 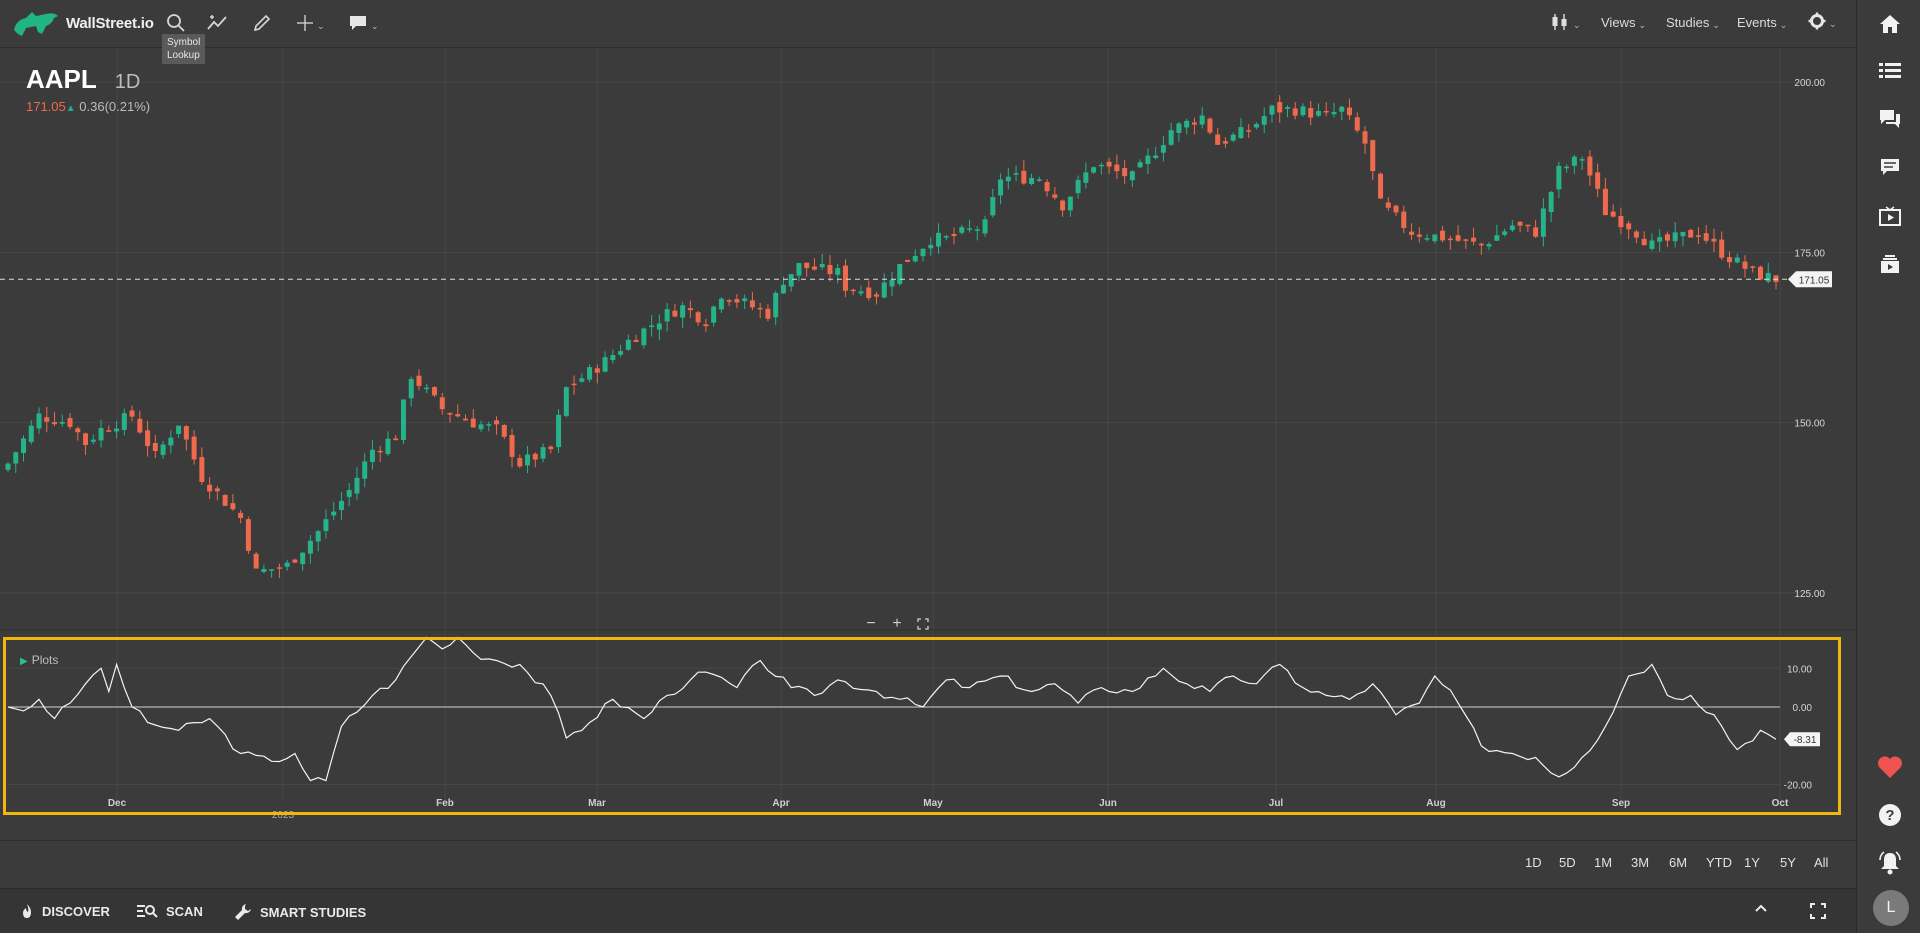 What do you see at coordinates (1603, 862) in the screenshot?
I see `range-button-1m: 1M` at bounding box center [1603, 862].